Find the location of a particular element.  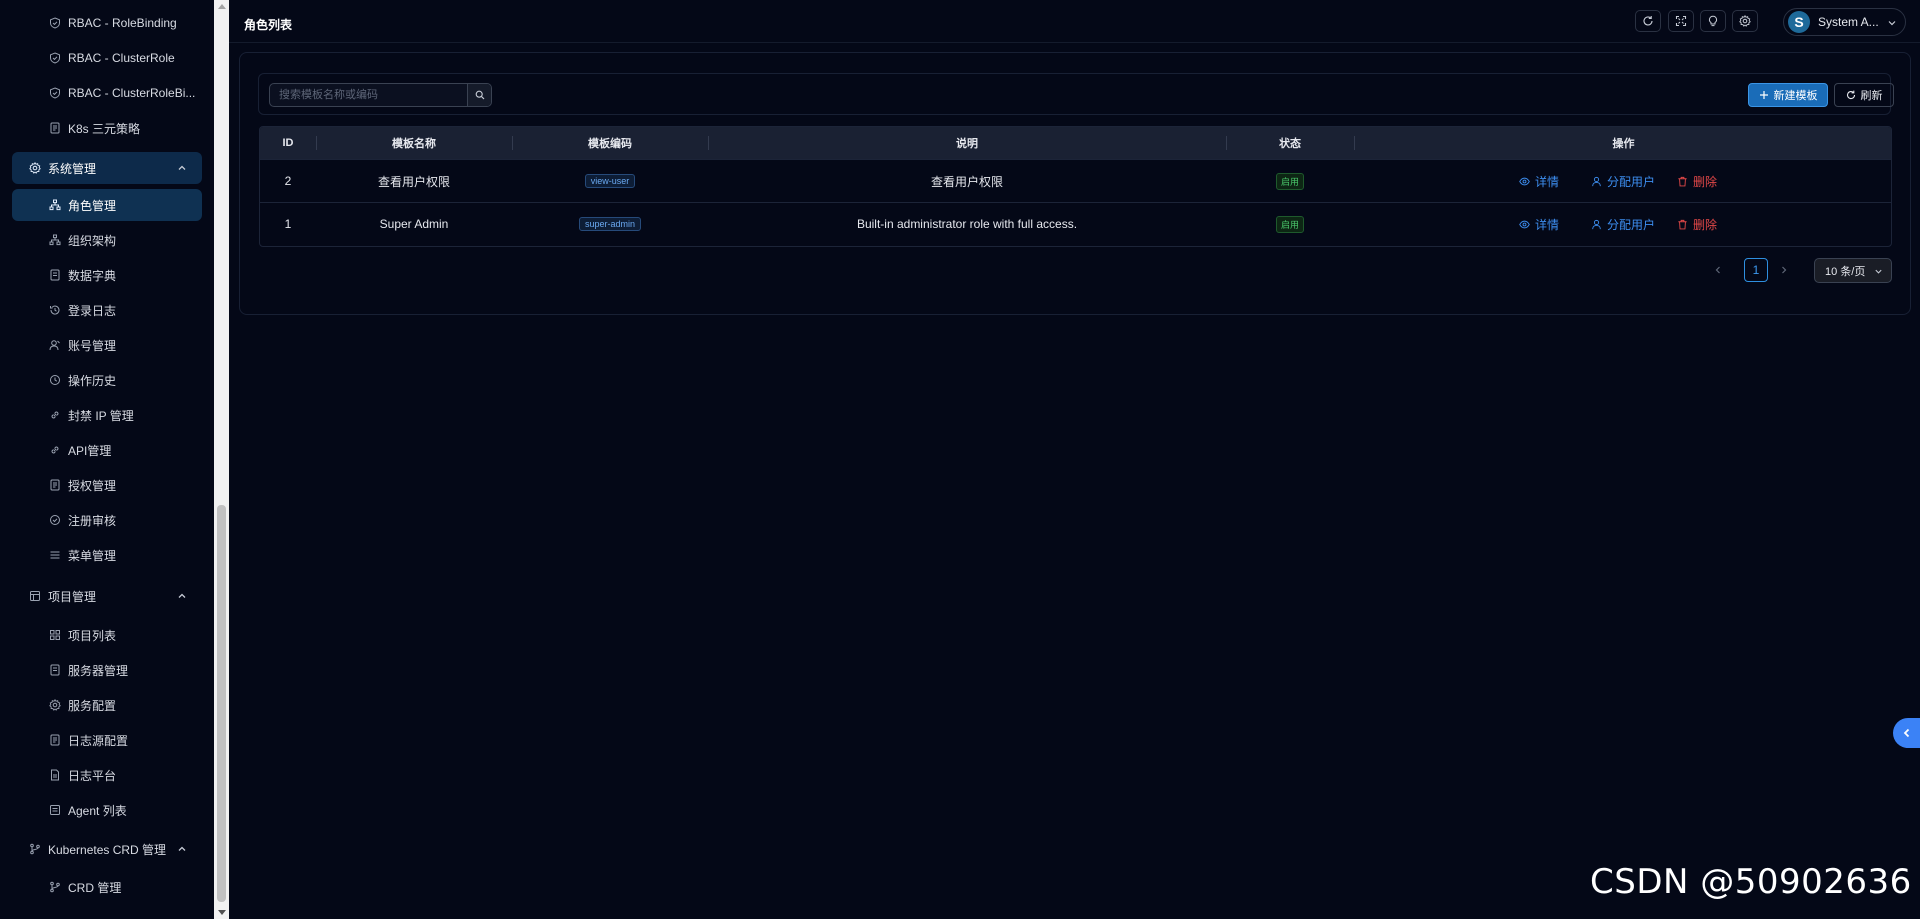

add-template-button: 新建模板 is located at coordinates (1788, 95).